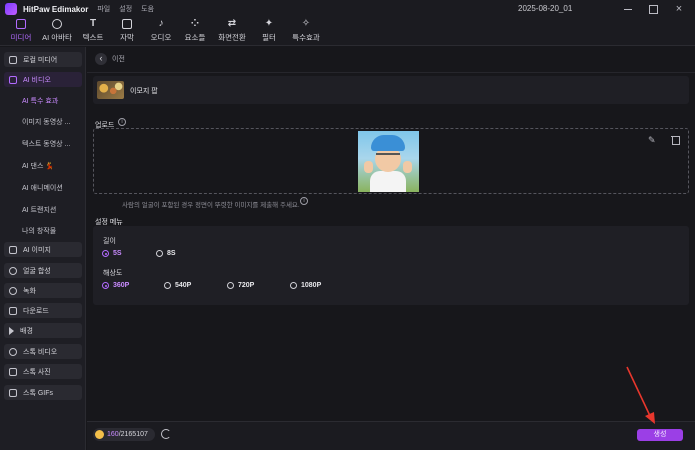 The width and height of the screenshot is (695, 450). Describe the element at coordinates (13, 249) in the screenshot. I see `ai-image-icon` at that location.